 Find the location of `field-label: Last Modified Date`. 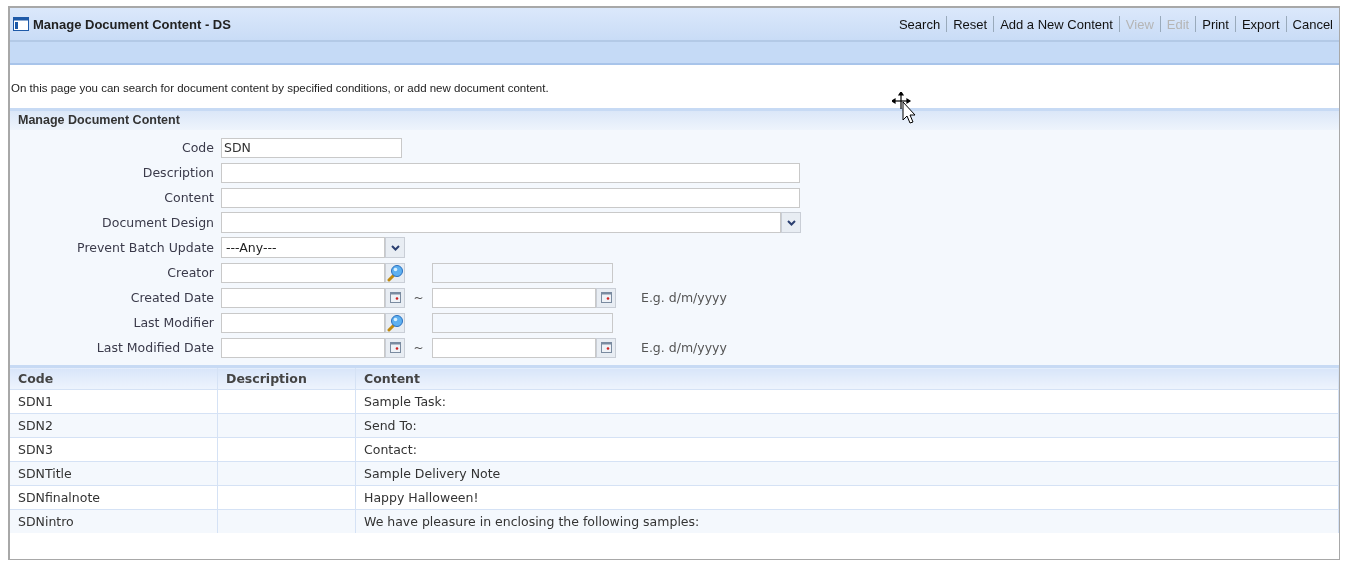

field-label: Last Modified Date is located at coordinates (155, 347).